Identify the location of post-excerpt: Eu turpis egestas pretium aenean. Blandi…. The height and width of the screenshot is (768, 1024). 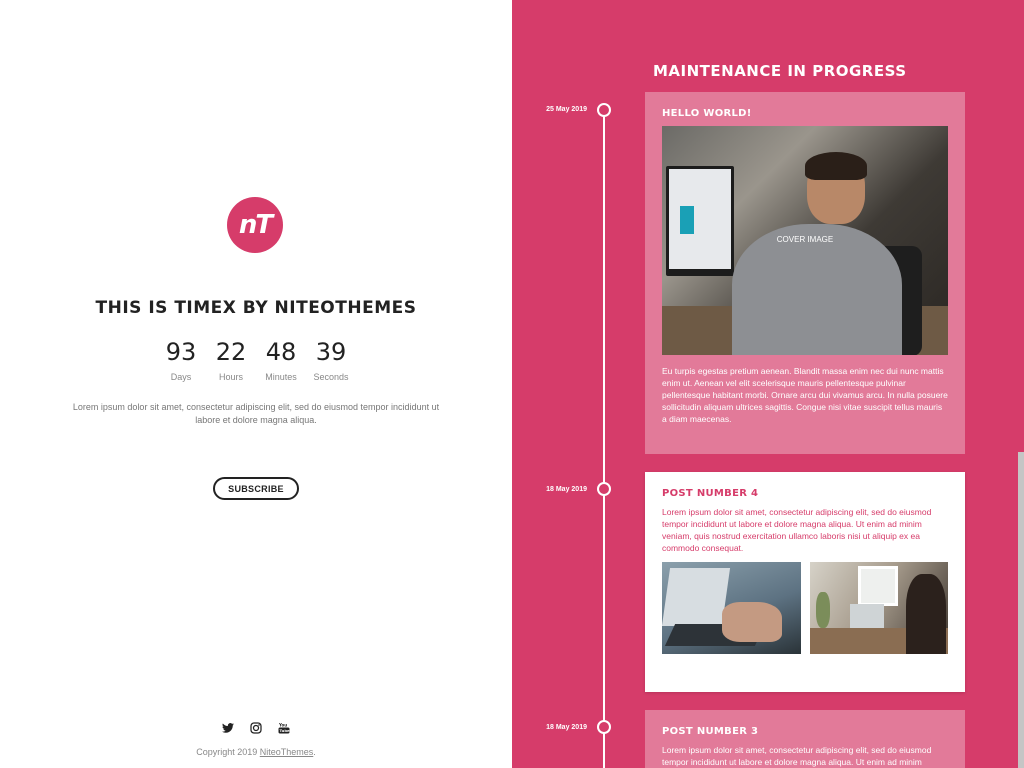
(805, 395).